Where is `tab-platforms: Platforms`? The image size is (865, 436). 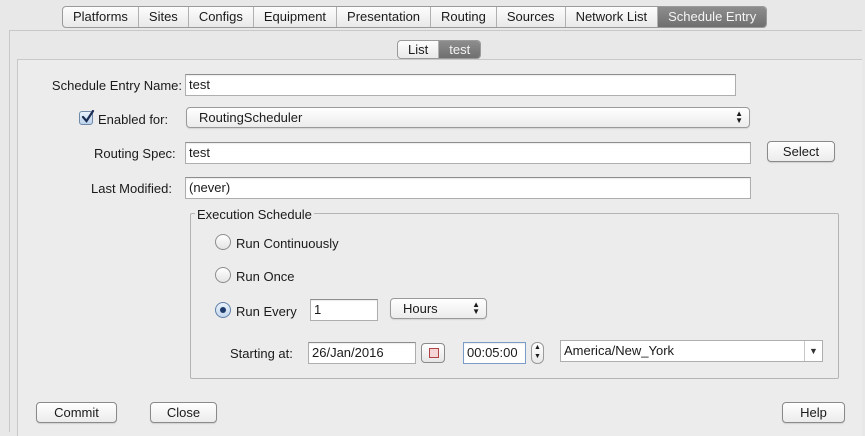 tab-platforms: Platforms is located at coordinates (101, 17).